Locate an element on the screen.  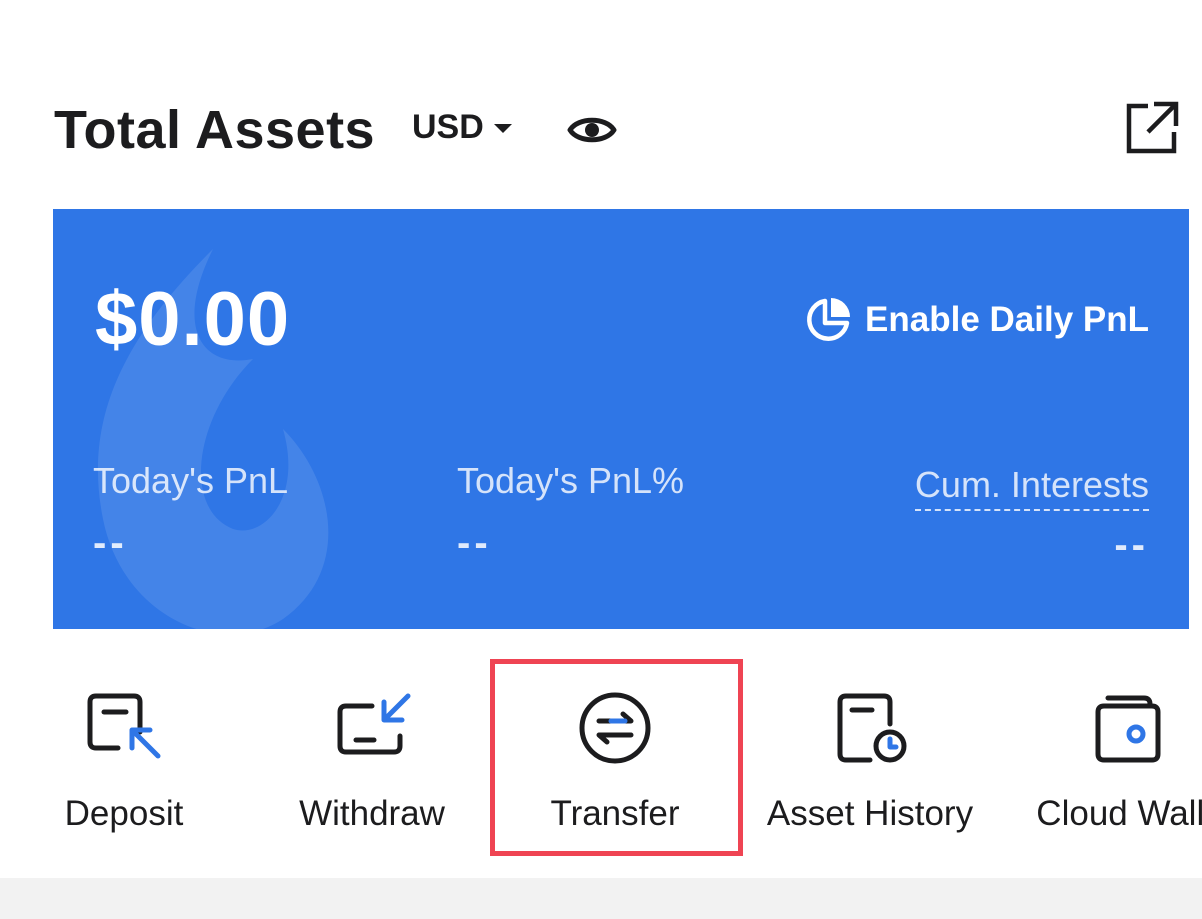
cloud-wallet-button: Cloud Walle is located at coordinates (1106, 755).